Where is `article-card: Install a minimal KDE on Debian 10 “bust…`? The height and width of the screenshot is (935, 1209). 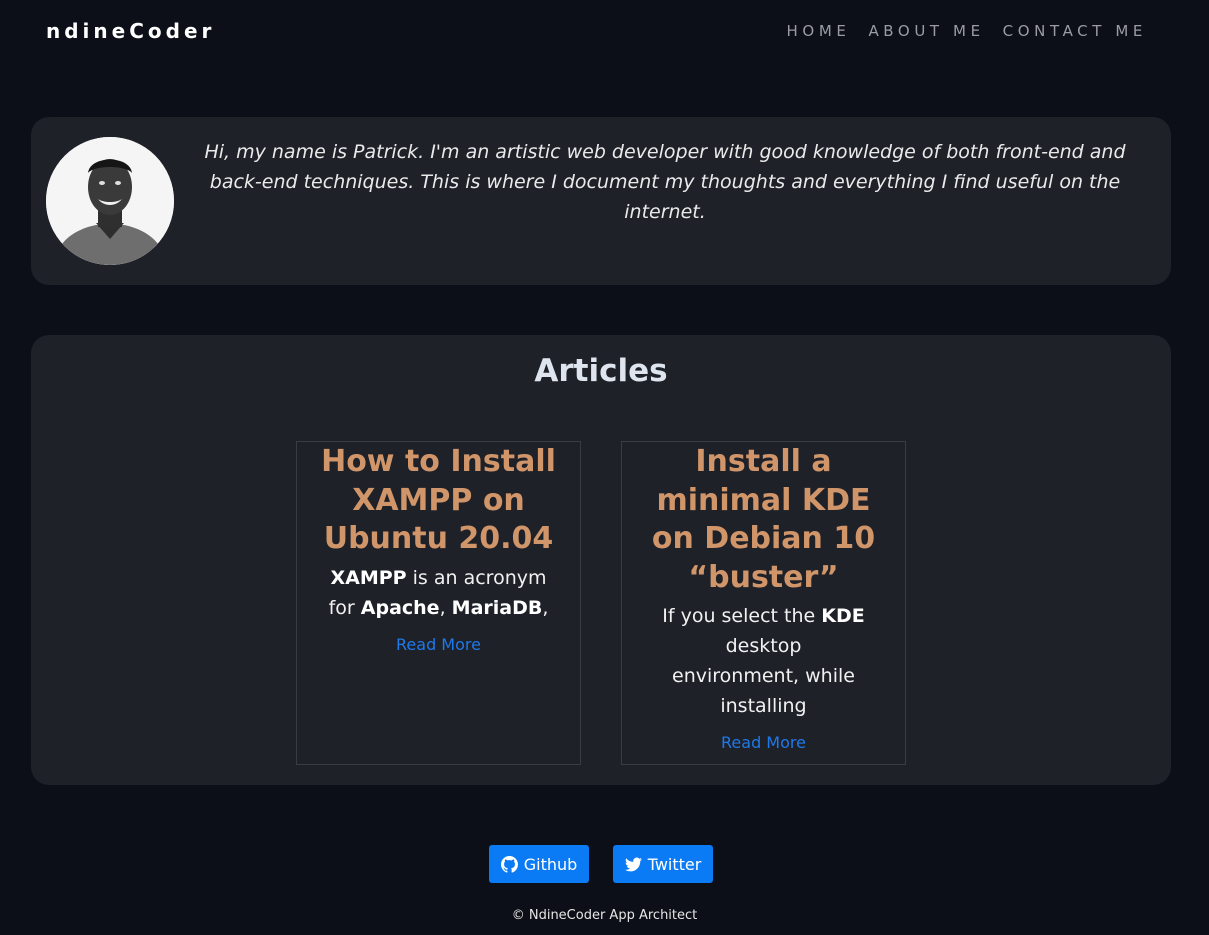
article-card: Install a minimal KDE on Debian 10 “bust… is located at coordinates (763, 603).